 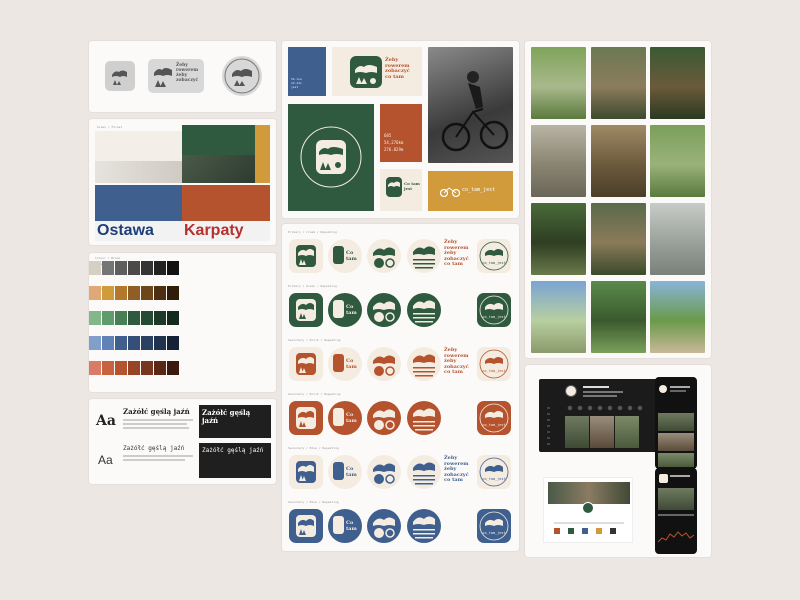 What do you see at coordinates (187, 73) in the screenshot?
I see `logo-tagline: Żeby rowerem żeby zobaczyć` at bounding box center [187, 73].